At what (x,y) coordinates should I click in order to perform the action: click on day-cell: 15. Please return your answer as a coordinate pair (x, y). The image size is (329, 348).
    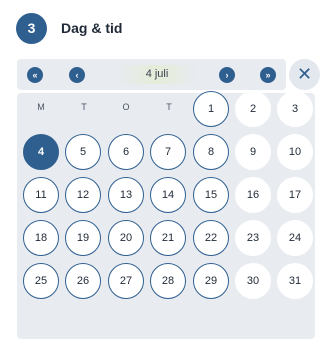
    Looking at the image, I should click on (211, 195).